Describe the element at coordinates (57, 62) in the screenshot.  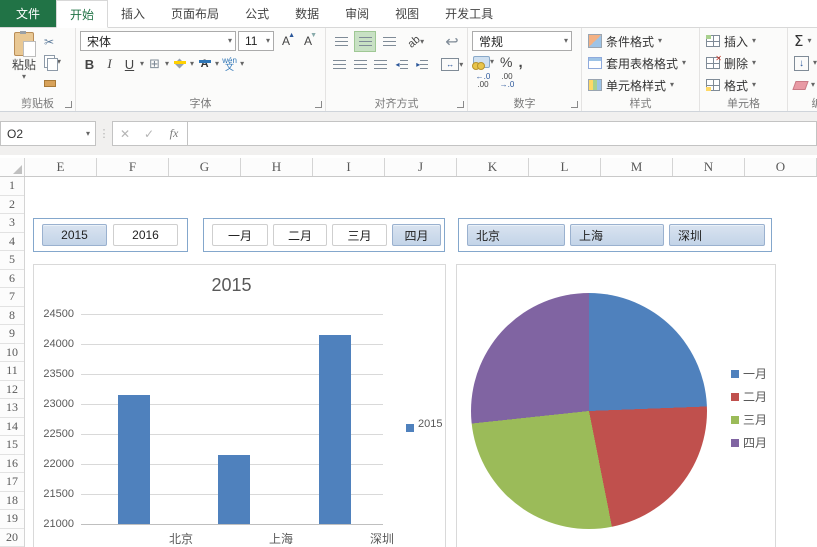
I see `copy-button: ▾` at that location.